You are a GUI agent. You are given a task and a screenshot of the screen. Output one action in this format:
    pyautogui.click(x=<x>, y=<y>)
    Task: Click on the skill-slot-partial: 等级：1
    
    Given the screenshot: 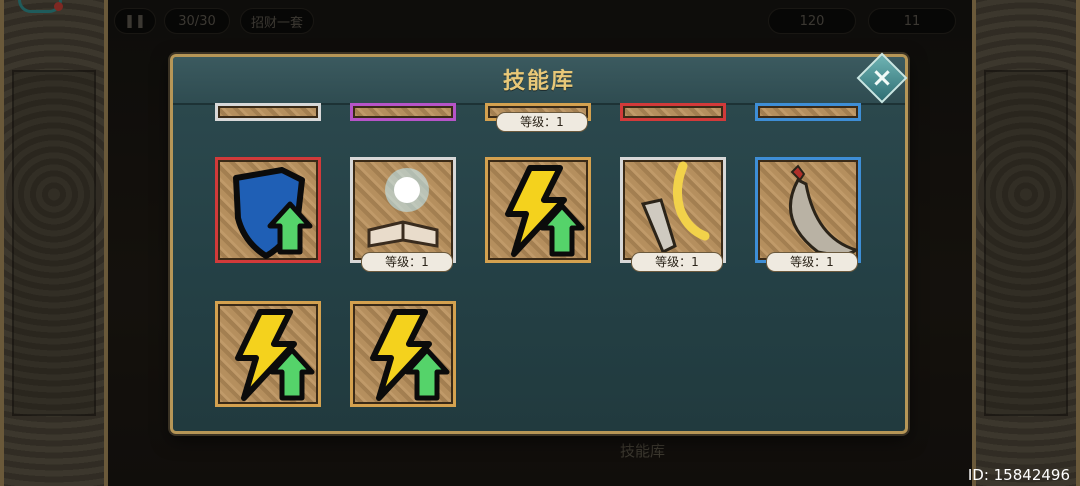 What is the action you would take?
    pyautogui.click(x=538, y=117)
    